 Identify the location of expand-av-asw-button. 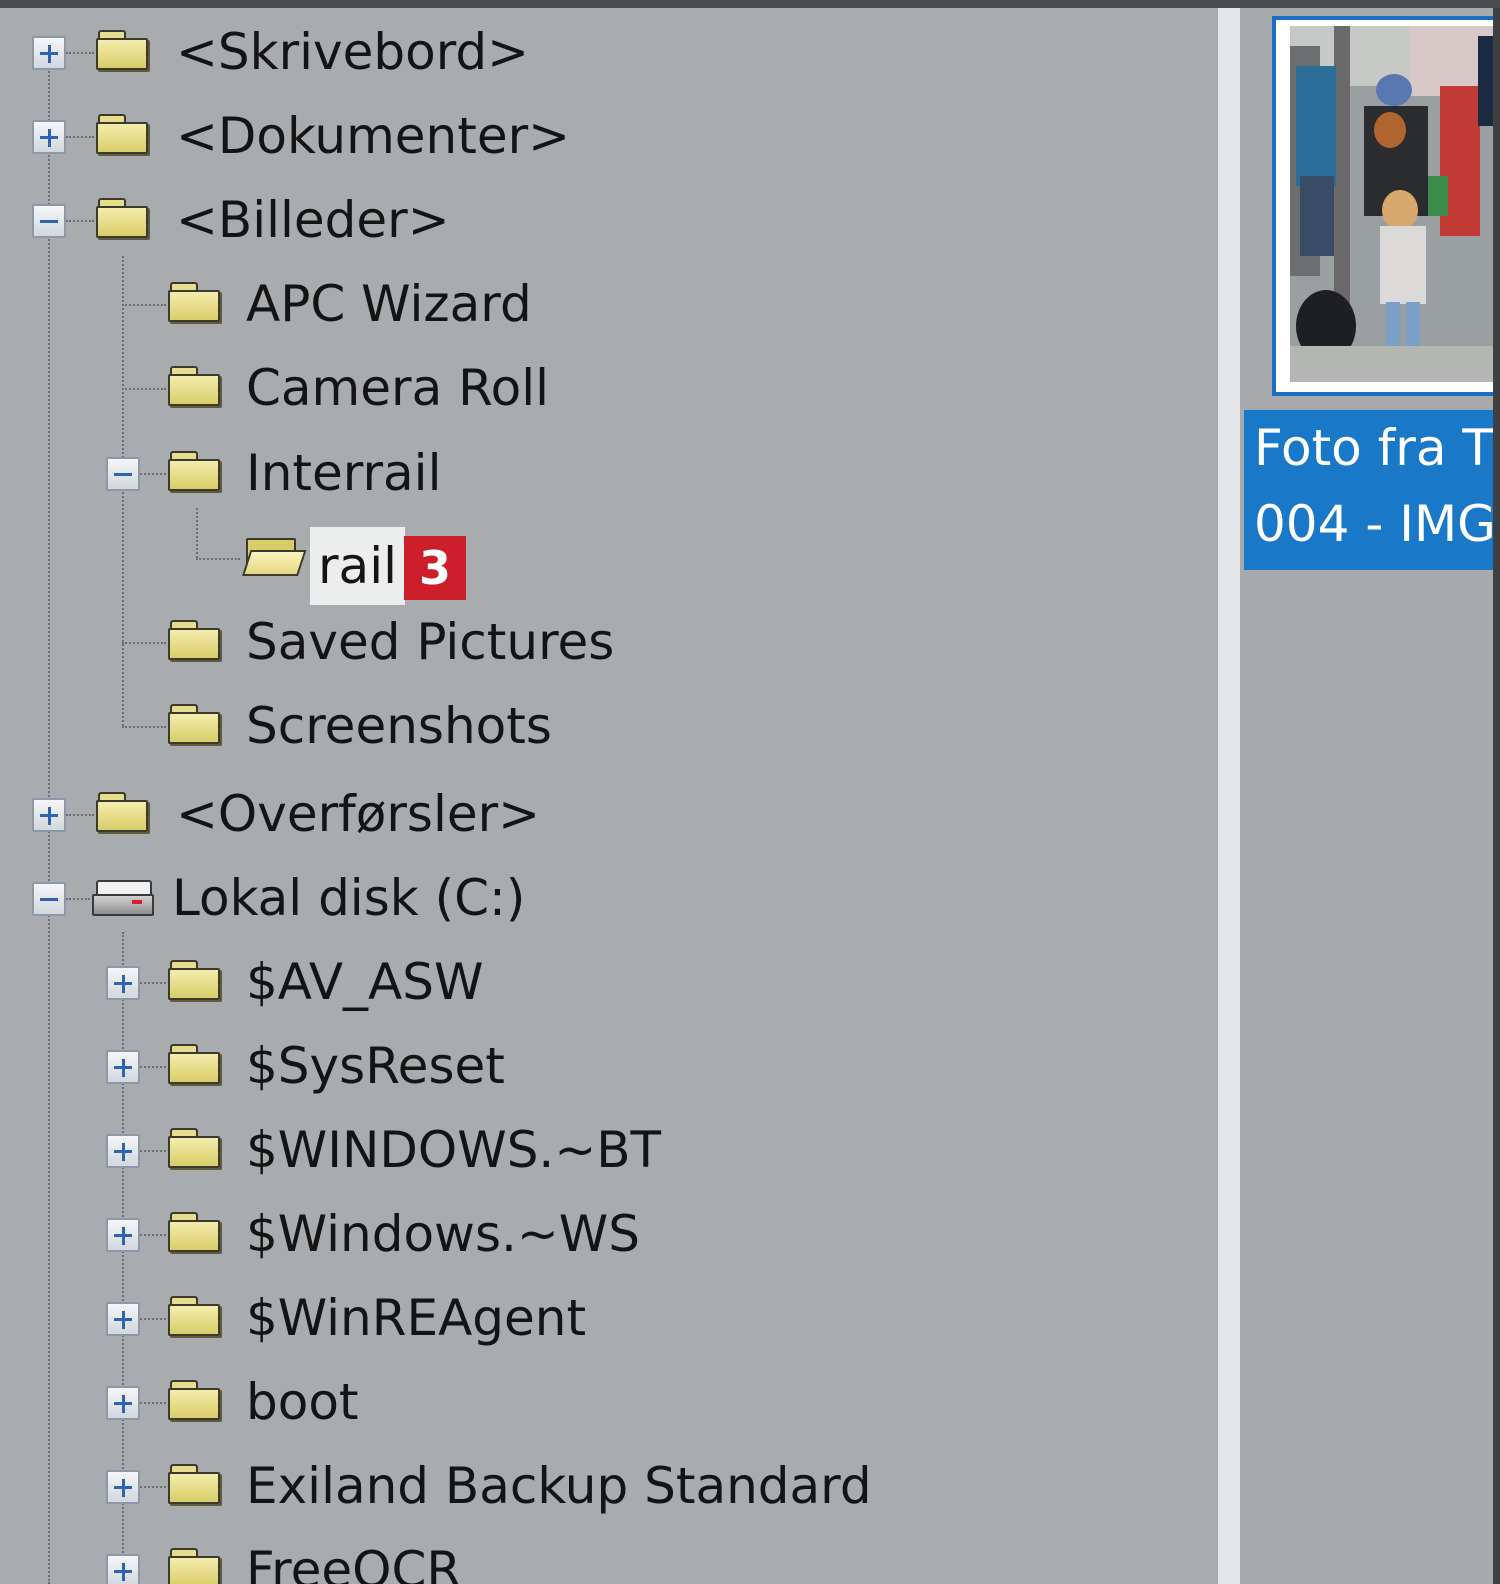
(123, 983).